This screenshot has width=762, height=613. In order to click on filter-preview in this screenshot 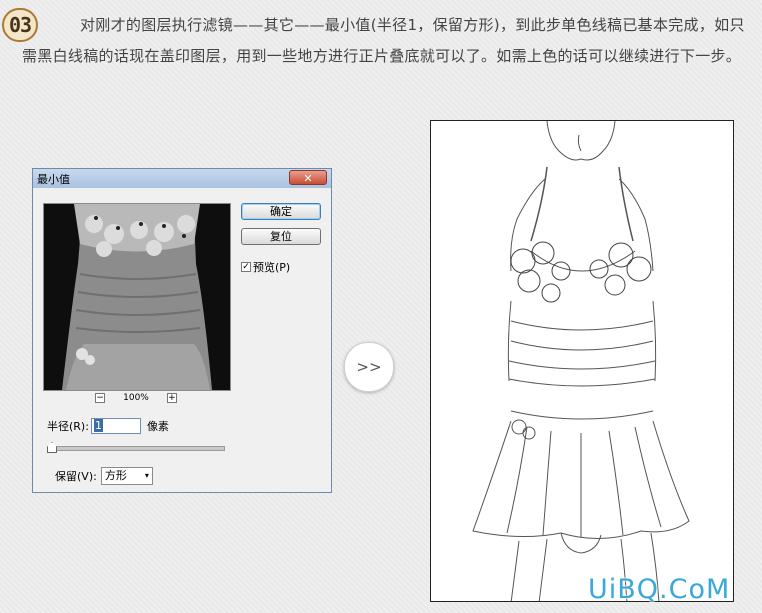, I will do `click(137, 297)`.